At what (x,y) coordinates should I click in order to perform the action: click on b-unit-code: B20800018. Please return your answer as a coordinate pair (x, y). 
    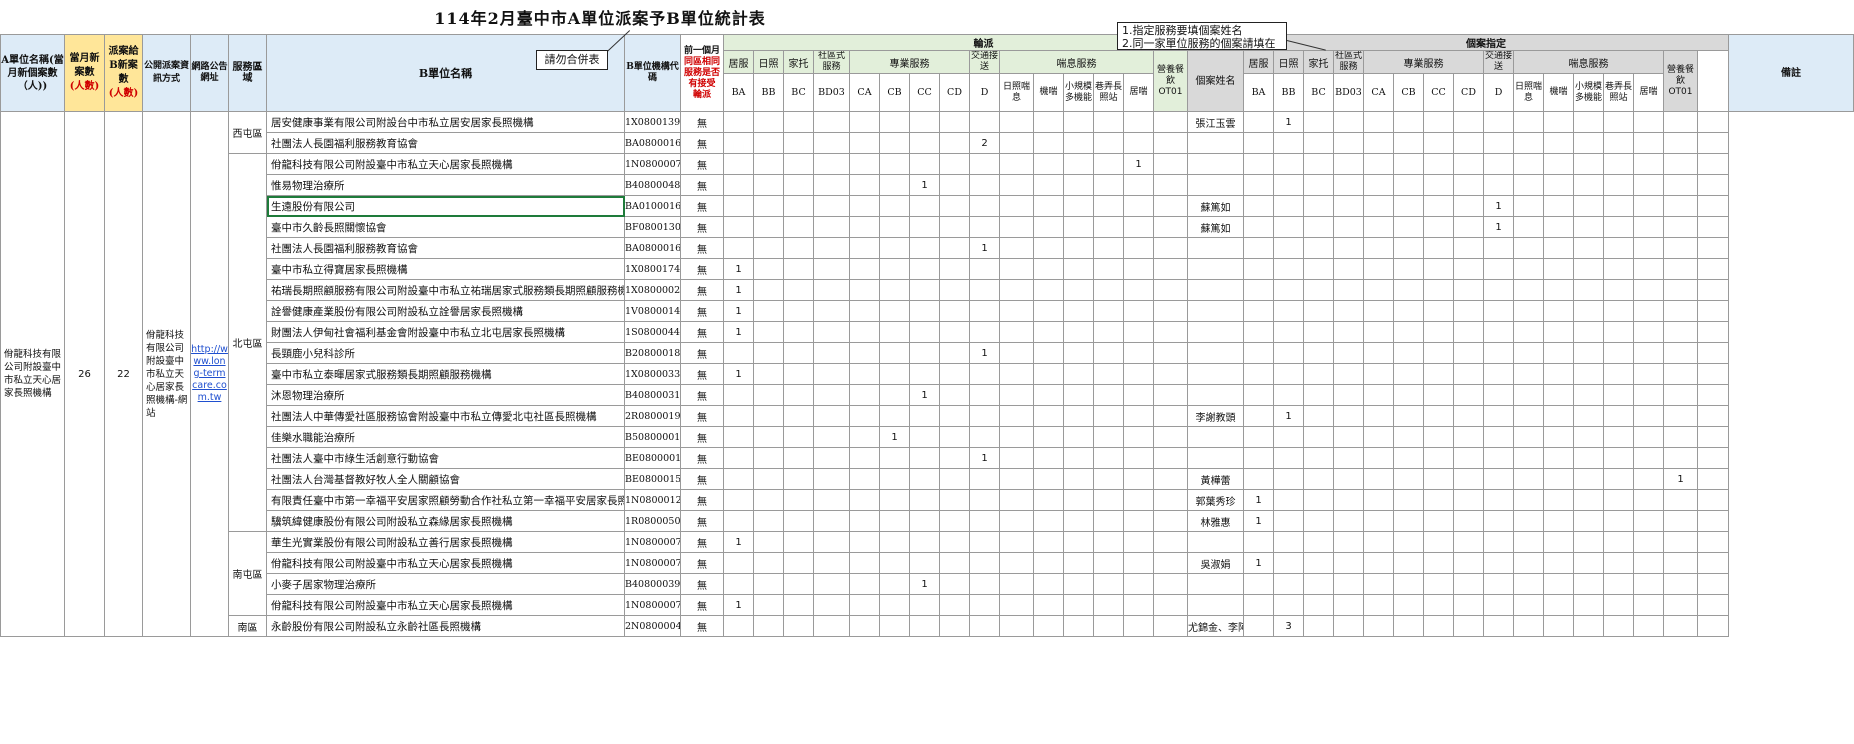
    Looking at the image, I should click on (652, 353).